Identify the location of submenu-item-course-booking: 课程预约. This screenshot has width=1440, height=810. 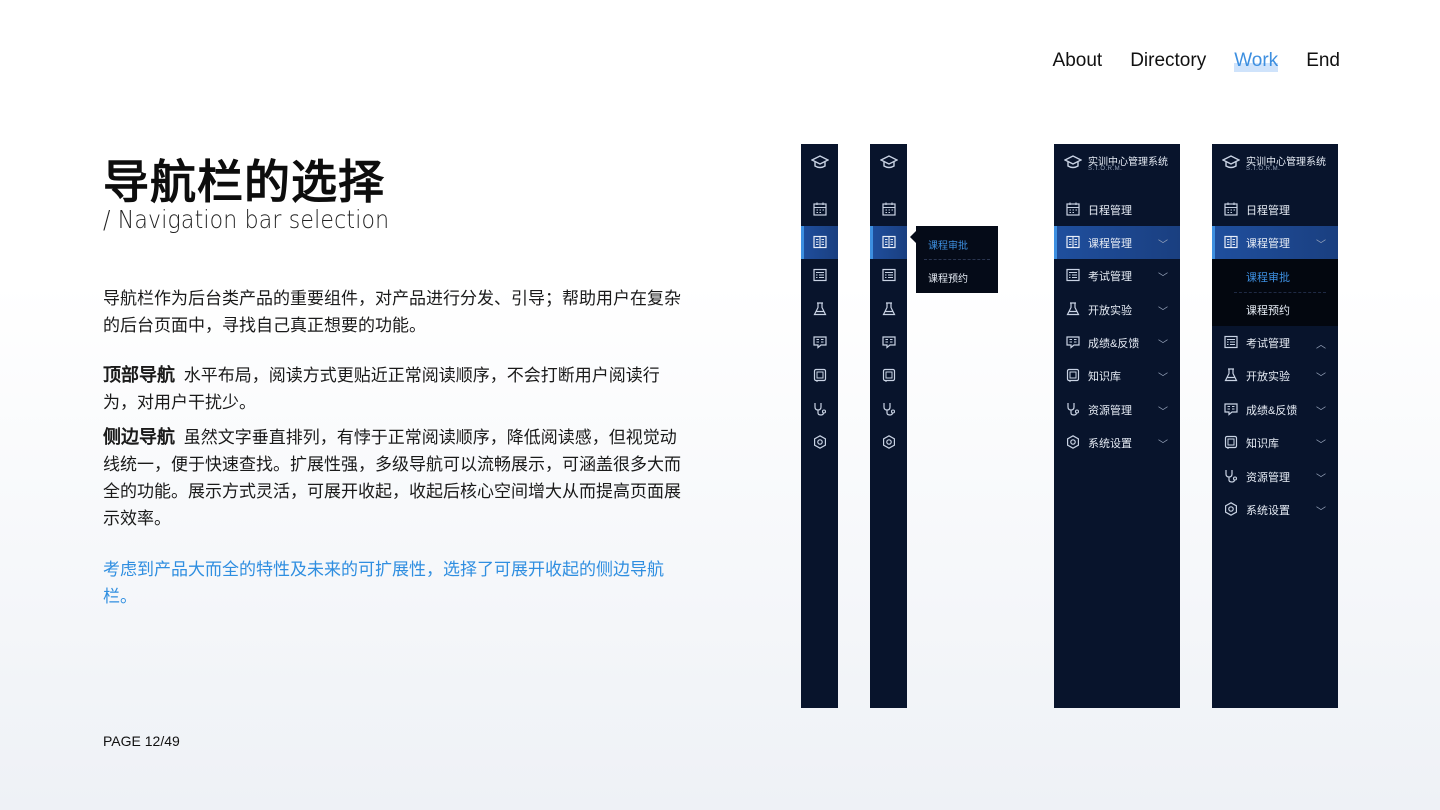
(1268, 310).